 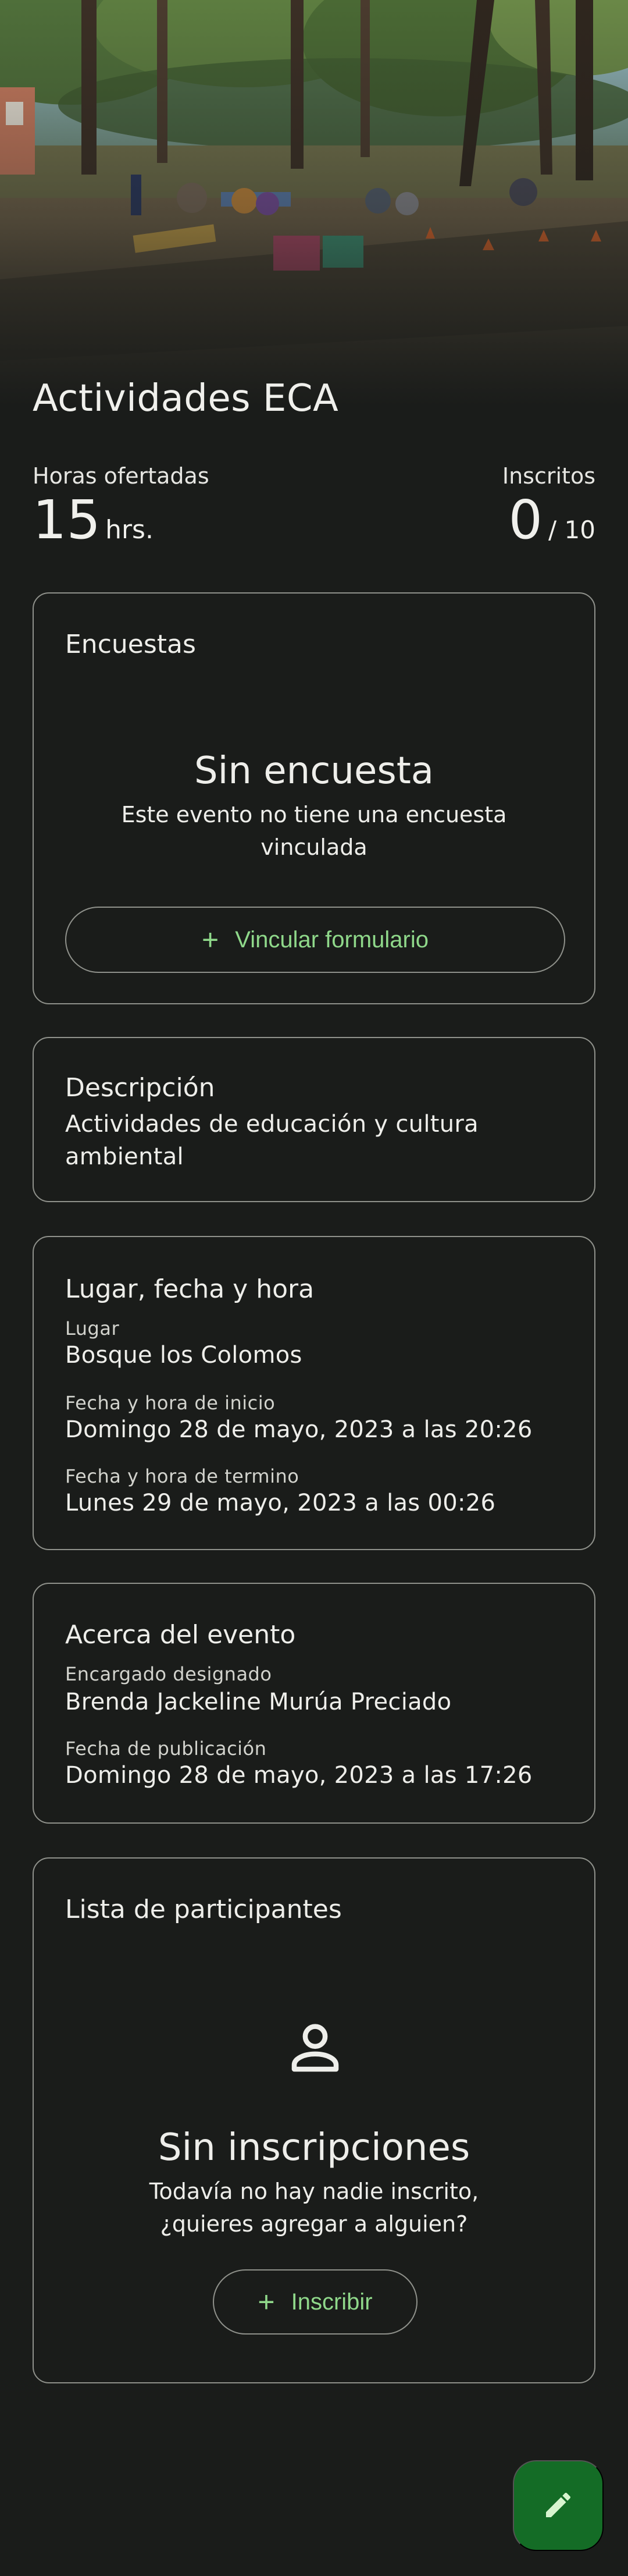 I want to click on pencil-icon, so click(x=558, y=2506).